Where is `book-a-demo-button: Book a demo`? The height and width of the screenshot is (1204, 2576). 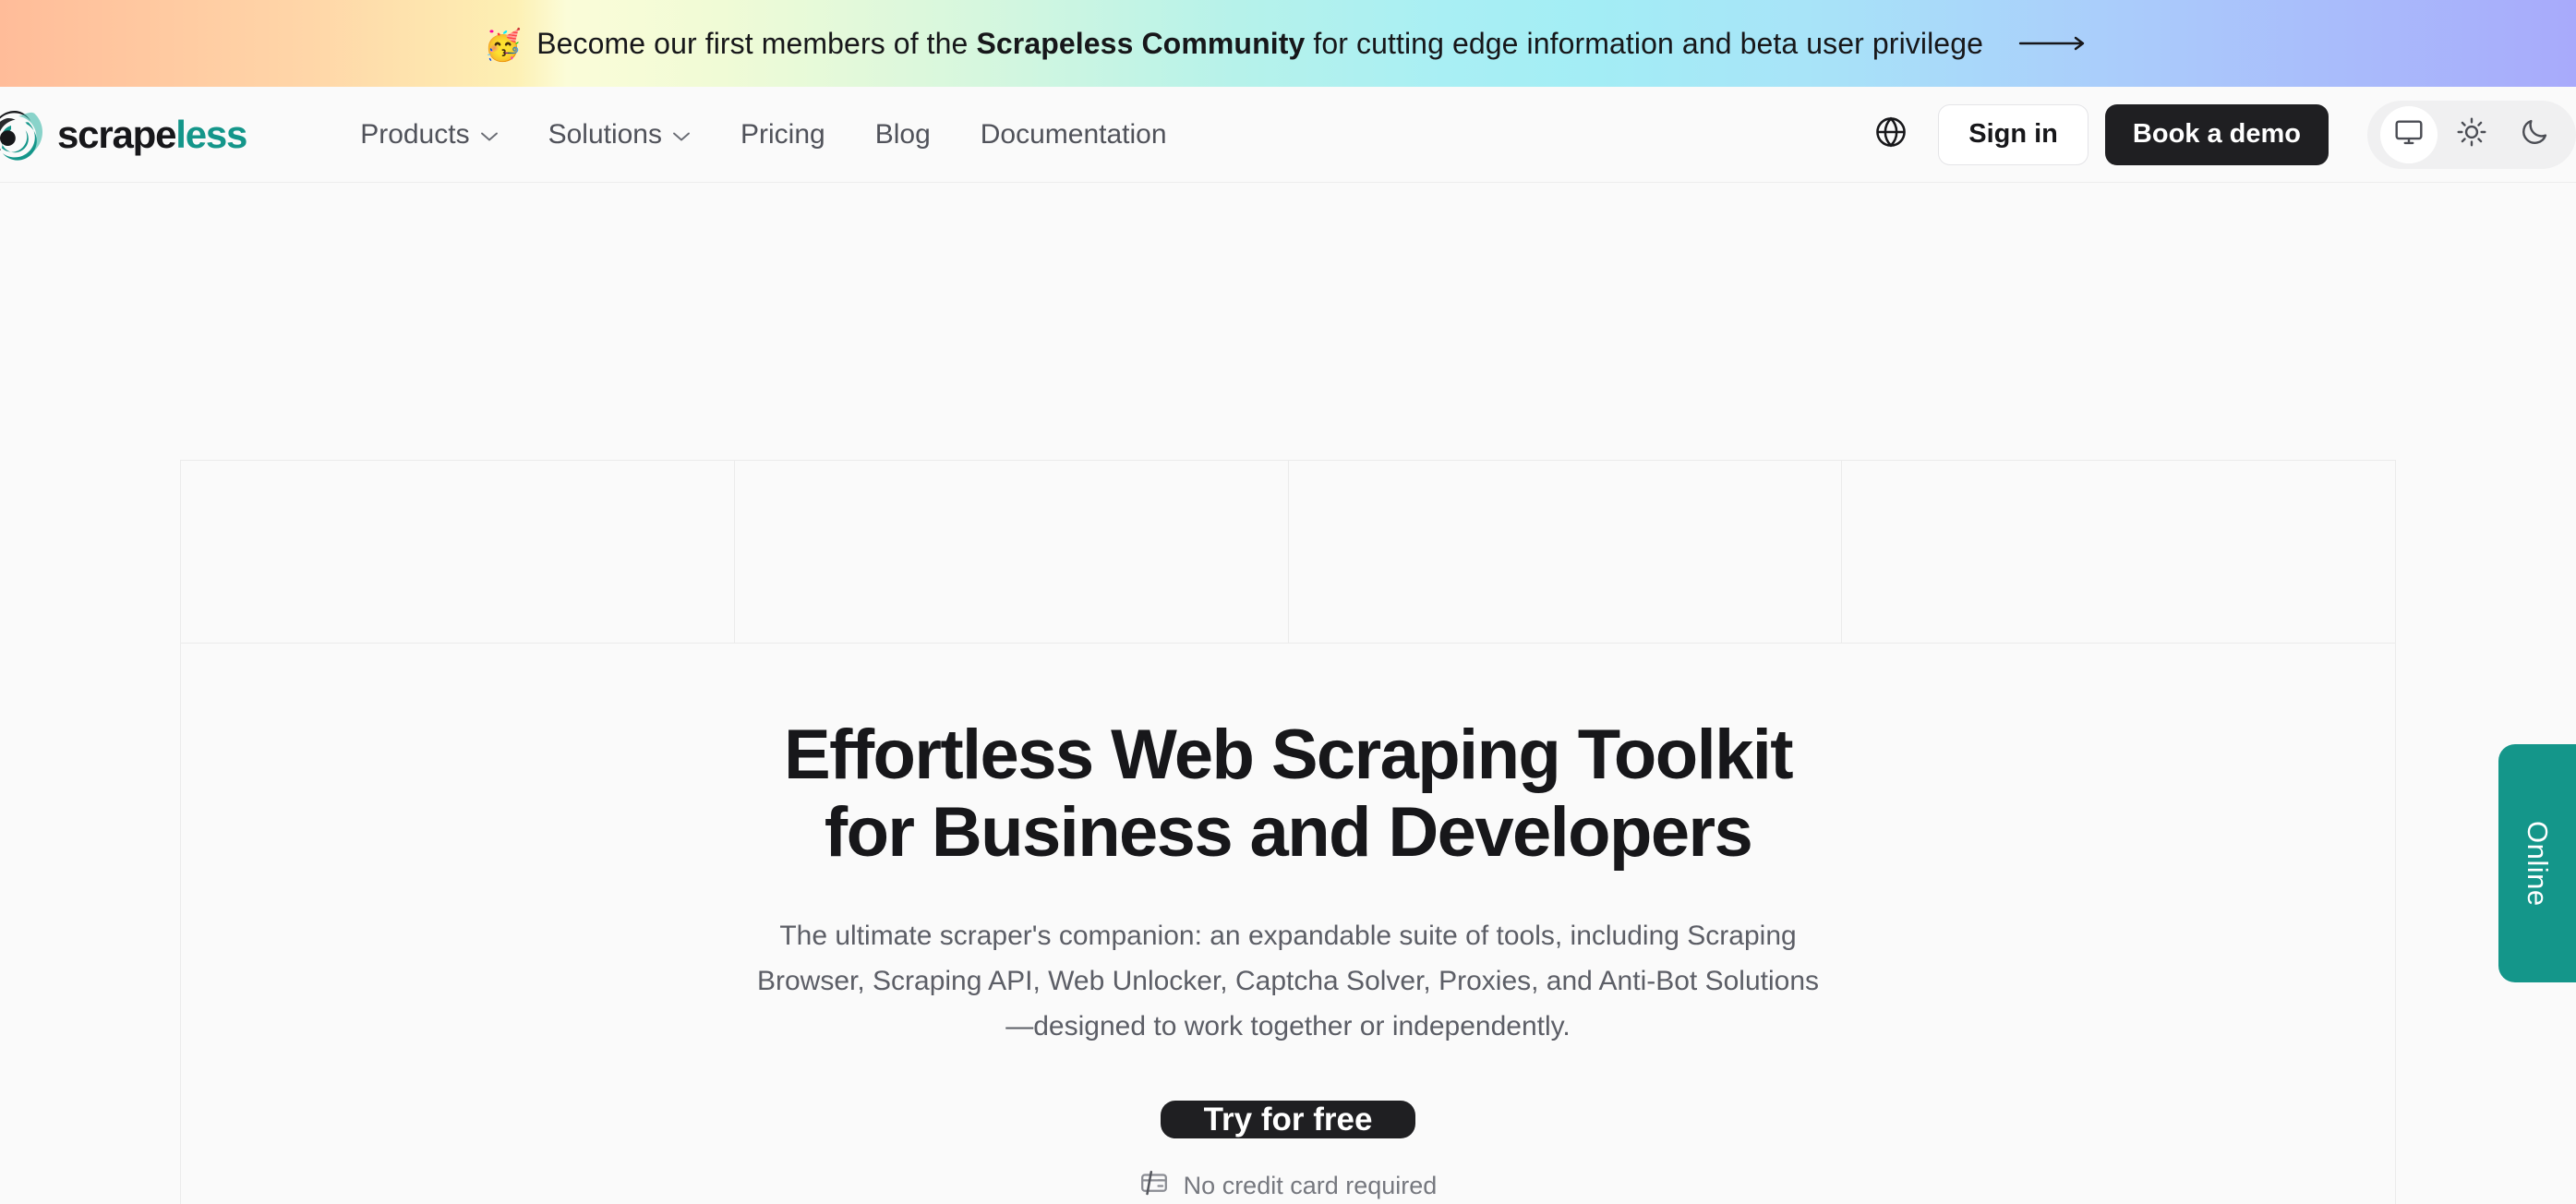
book-a-demo-button: Book a demo is located at coordinates (2216, 134).